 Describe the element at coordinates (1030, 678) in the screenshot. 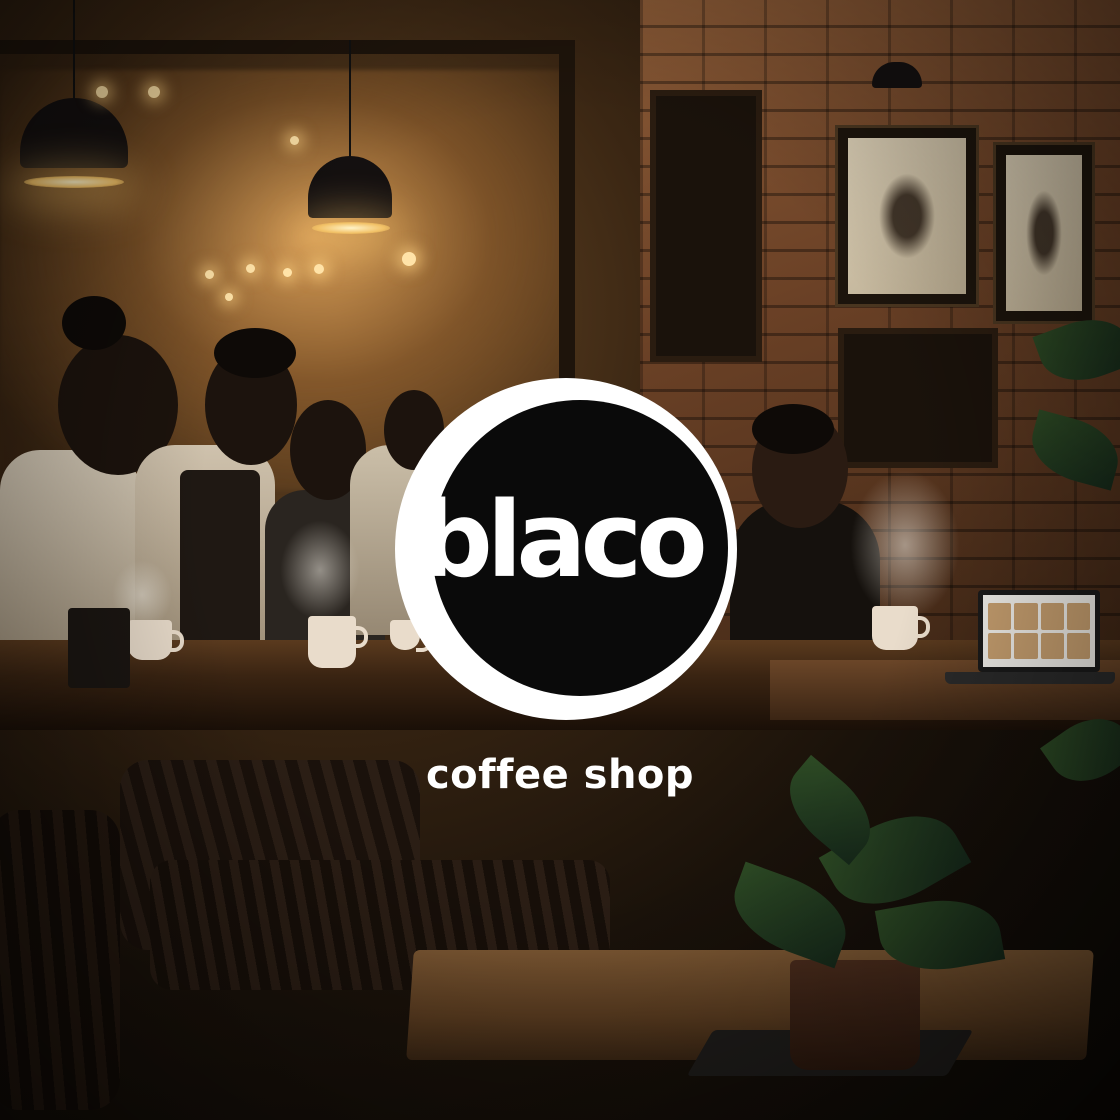

I see `laptop-base` at that location.